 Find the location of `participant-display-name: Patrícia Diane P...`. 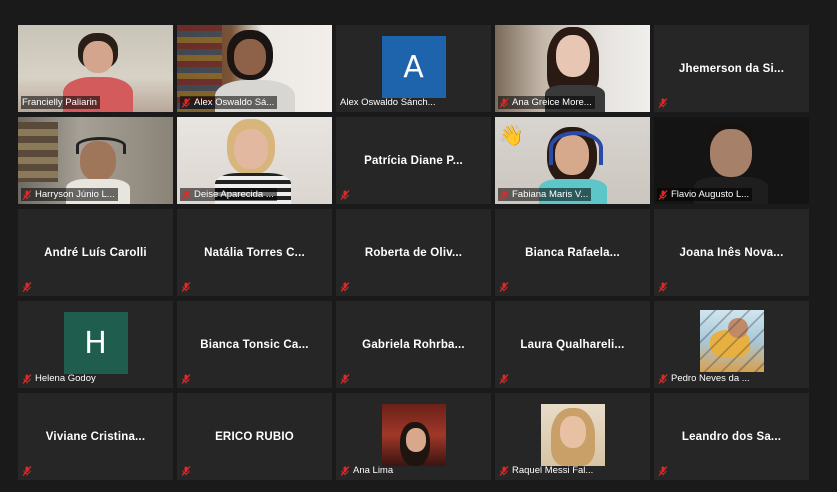

participant-display-name: Patrícia Diane P... is located at coordinates (413, 160).